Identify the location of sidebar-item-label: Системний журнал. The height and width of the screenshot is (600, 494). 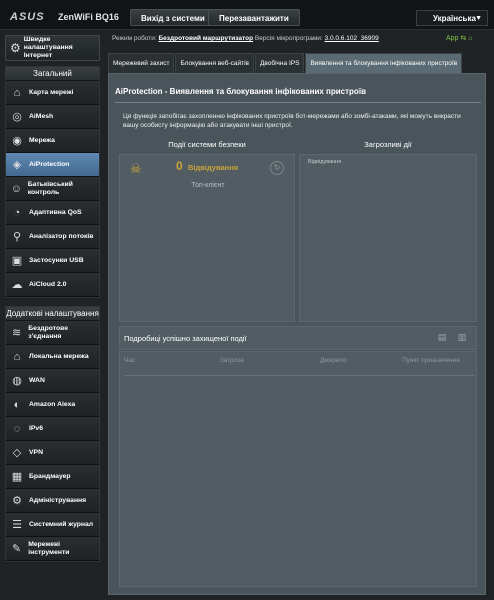
(61, 524).